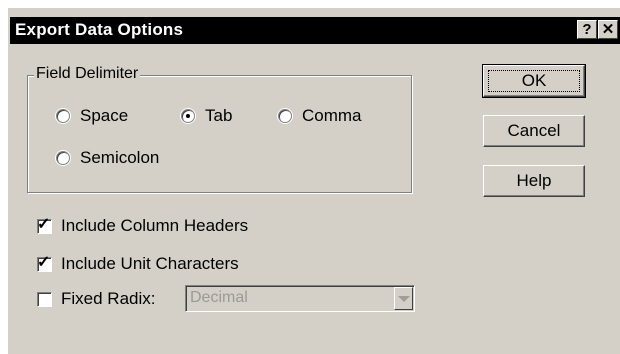 This screenshot has height=354, width=620. Describe the element at coordinates (63, 158) in the screenshot. I see `radio-semicolon-circle` at that location.